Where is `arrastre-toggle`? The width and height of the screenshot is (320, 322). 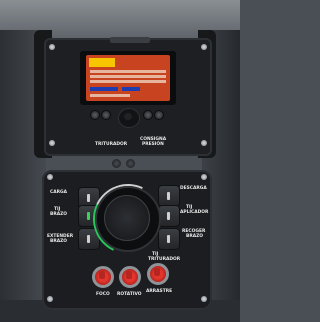
arrastre-toggle is located at coordinates (158, 274).